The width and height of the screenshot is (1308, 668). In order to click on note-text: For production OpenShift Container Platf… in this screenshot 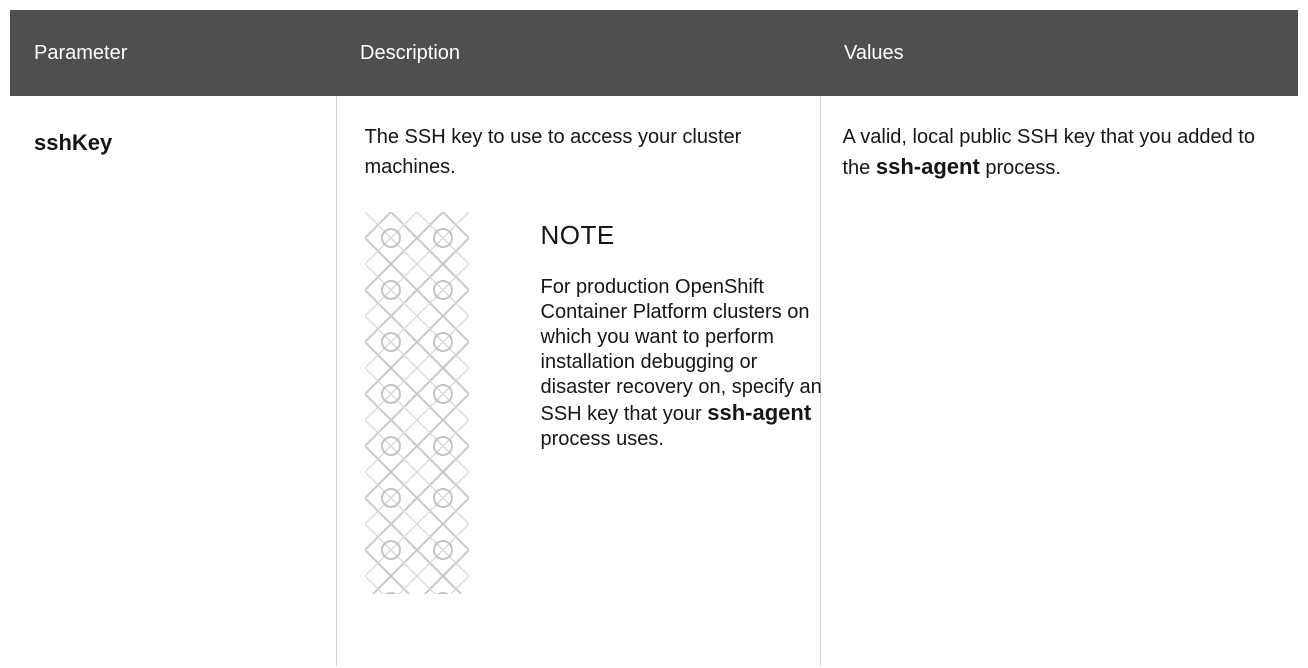, I will do `click(683, 363)`.